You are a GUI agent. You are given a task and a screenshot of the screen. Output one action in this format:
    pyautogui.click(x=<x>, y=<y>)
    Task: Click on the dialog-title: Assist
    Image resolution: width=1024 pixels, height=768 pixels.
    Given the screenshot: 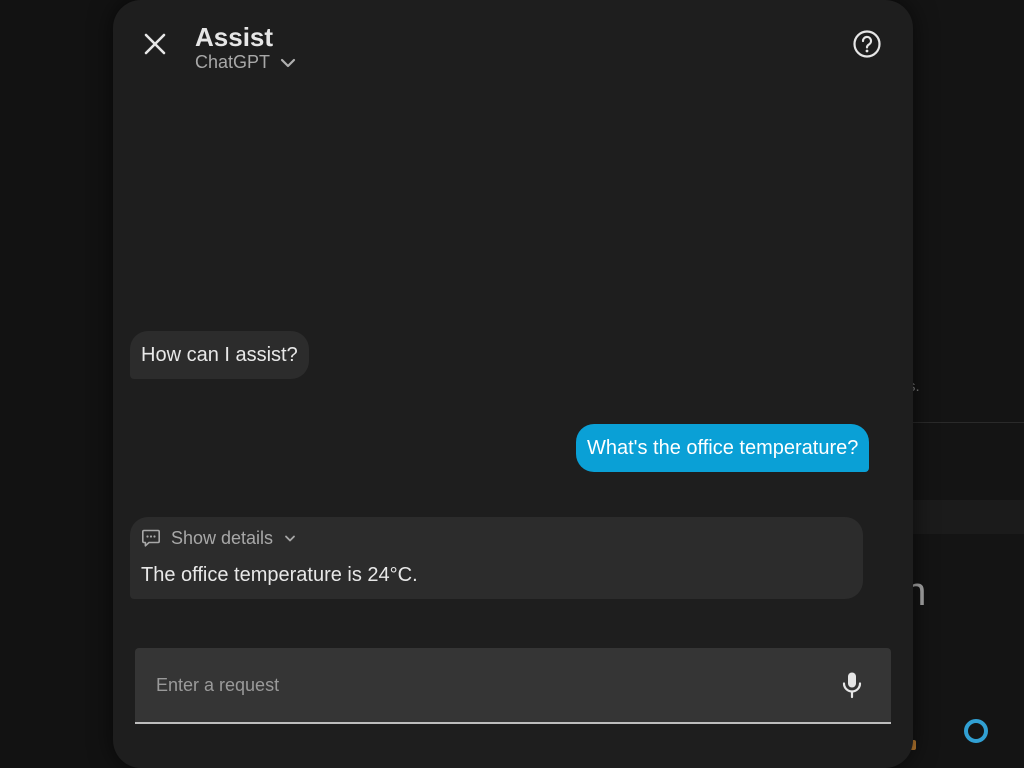 What is the action you would take?
    pyautogui.click(x=234, y=37)
    